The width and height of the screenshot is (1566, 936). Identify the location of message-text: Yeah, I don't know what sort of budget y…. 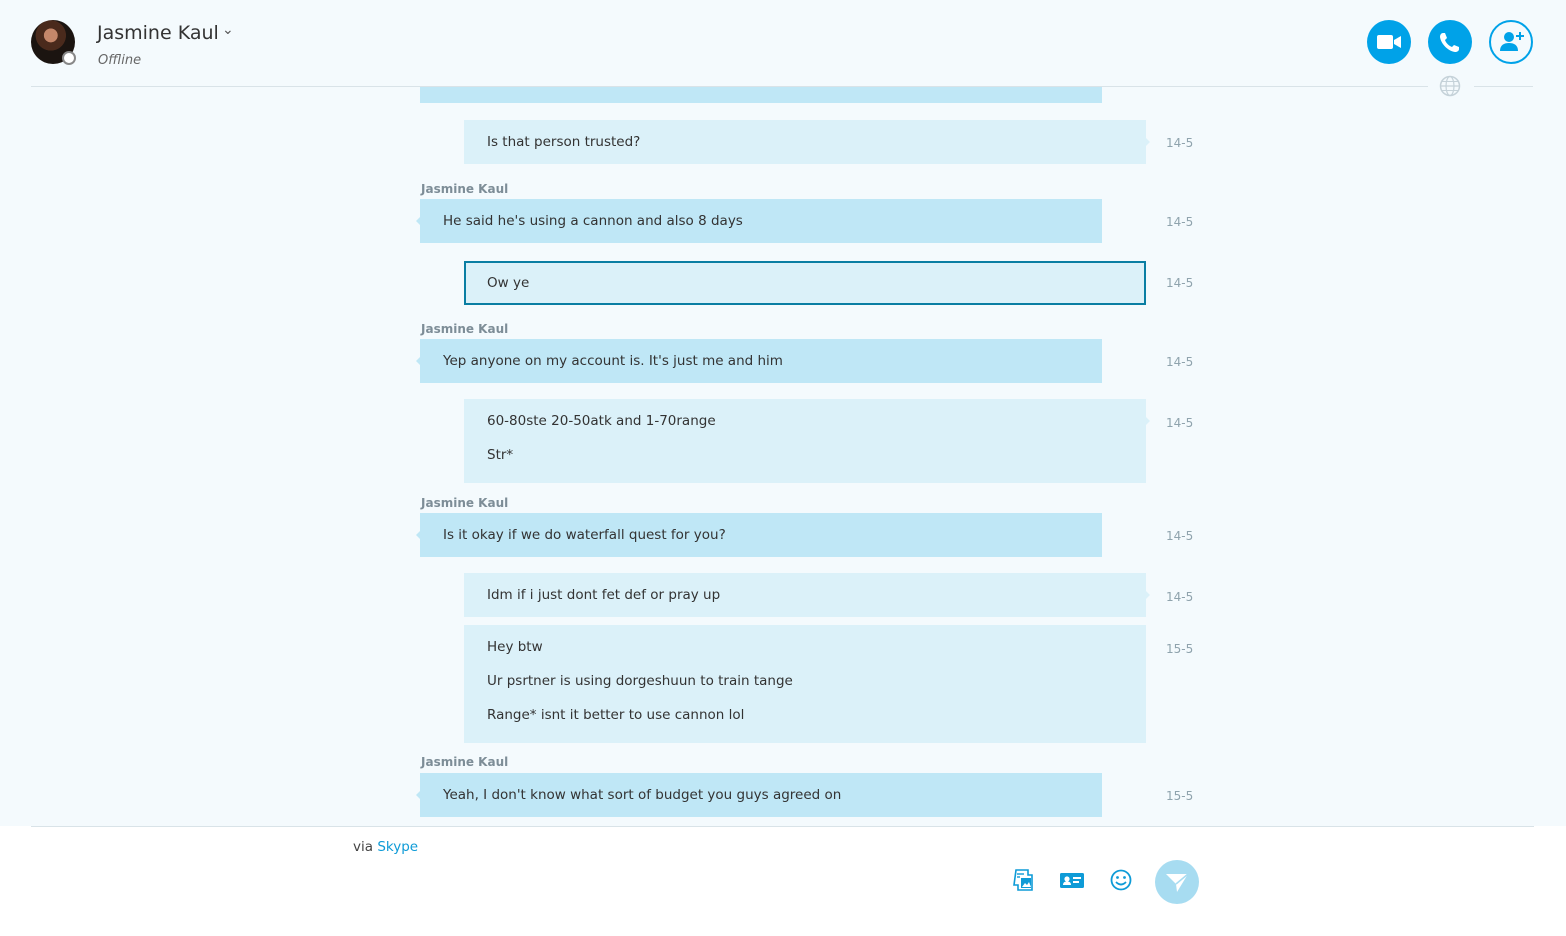
(642, 795).